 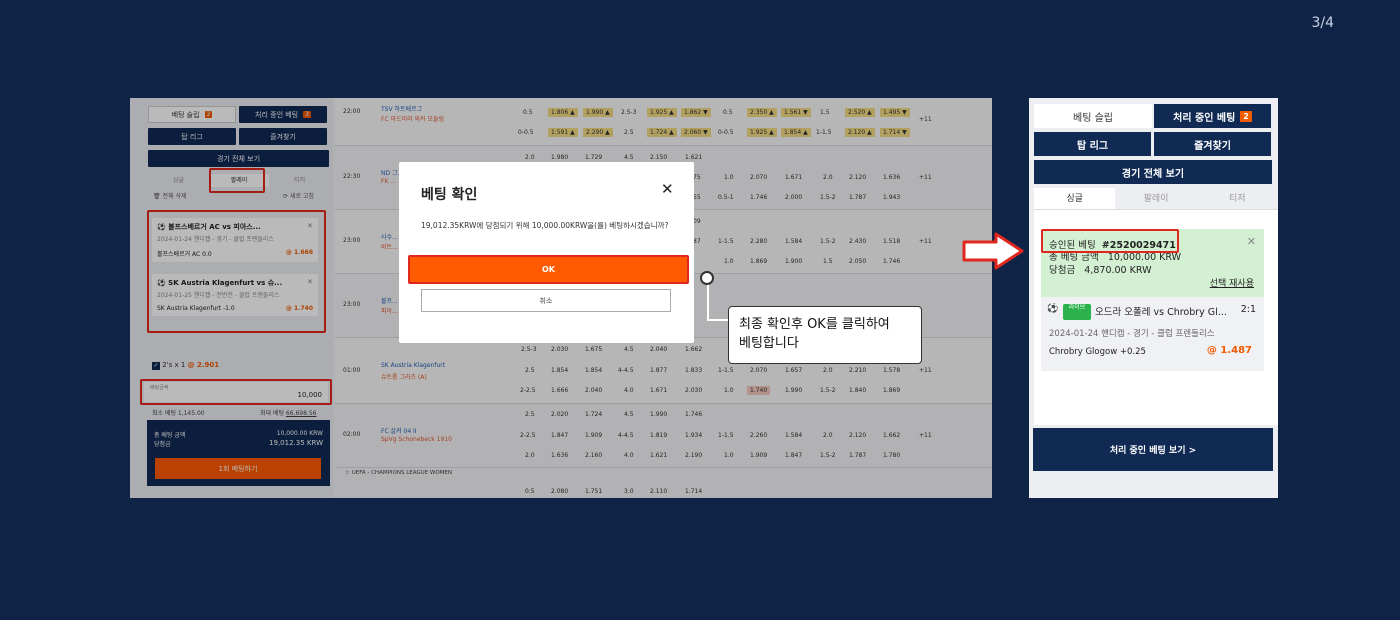 I want to click on all-matches-button: 경기 전체 보기, so click(x=1153, y=172).